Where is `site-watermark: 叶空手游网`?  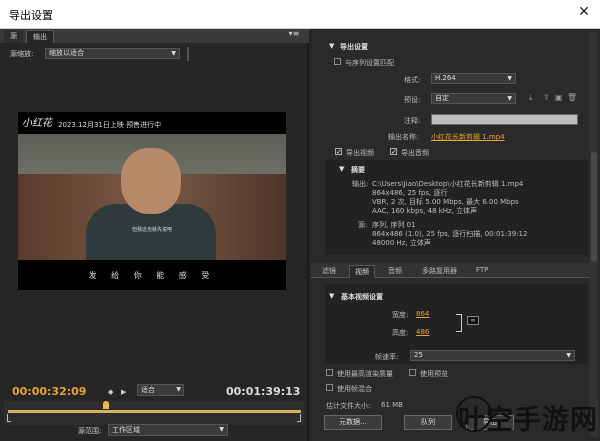 site-watermark: 叶空手游网 is located at coordinates (528, 418).